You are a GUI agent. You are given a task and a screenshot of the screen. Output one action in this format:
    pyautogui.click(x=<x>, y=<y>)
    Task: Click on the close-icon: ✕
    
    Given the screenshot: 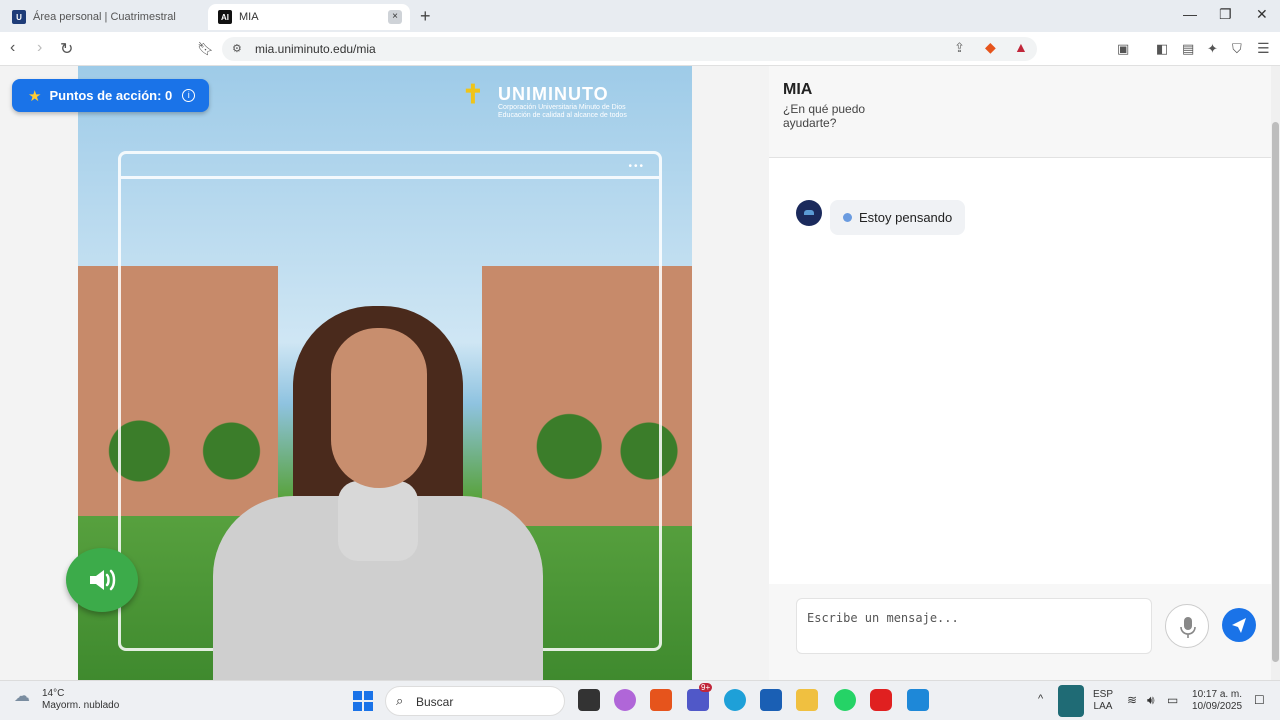 What is the action you would take?
    pyautogui.click(x=1262, y=14)
    